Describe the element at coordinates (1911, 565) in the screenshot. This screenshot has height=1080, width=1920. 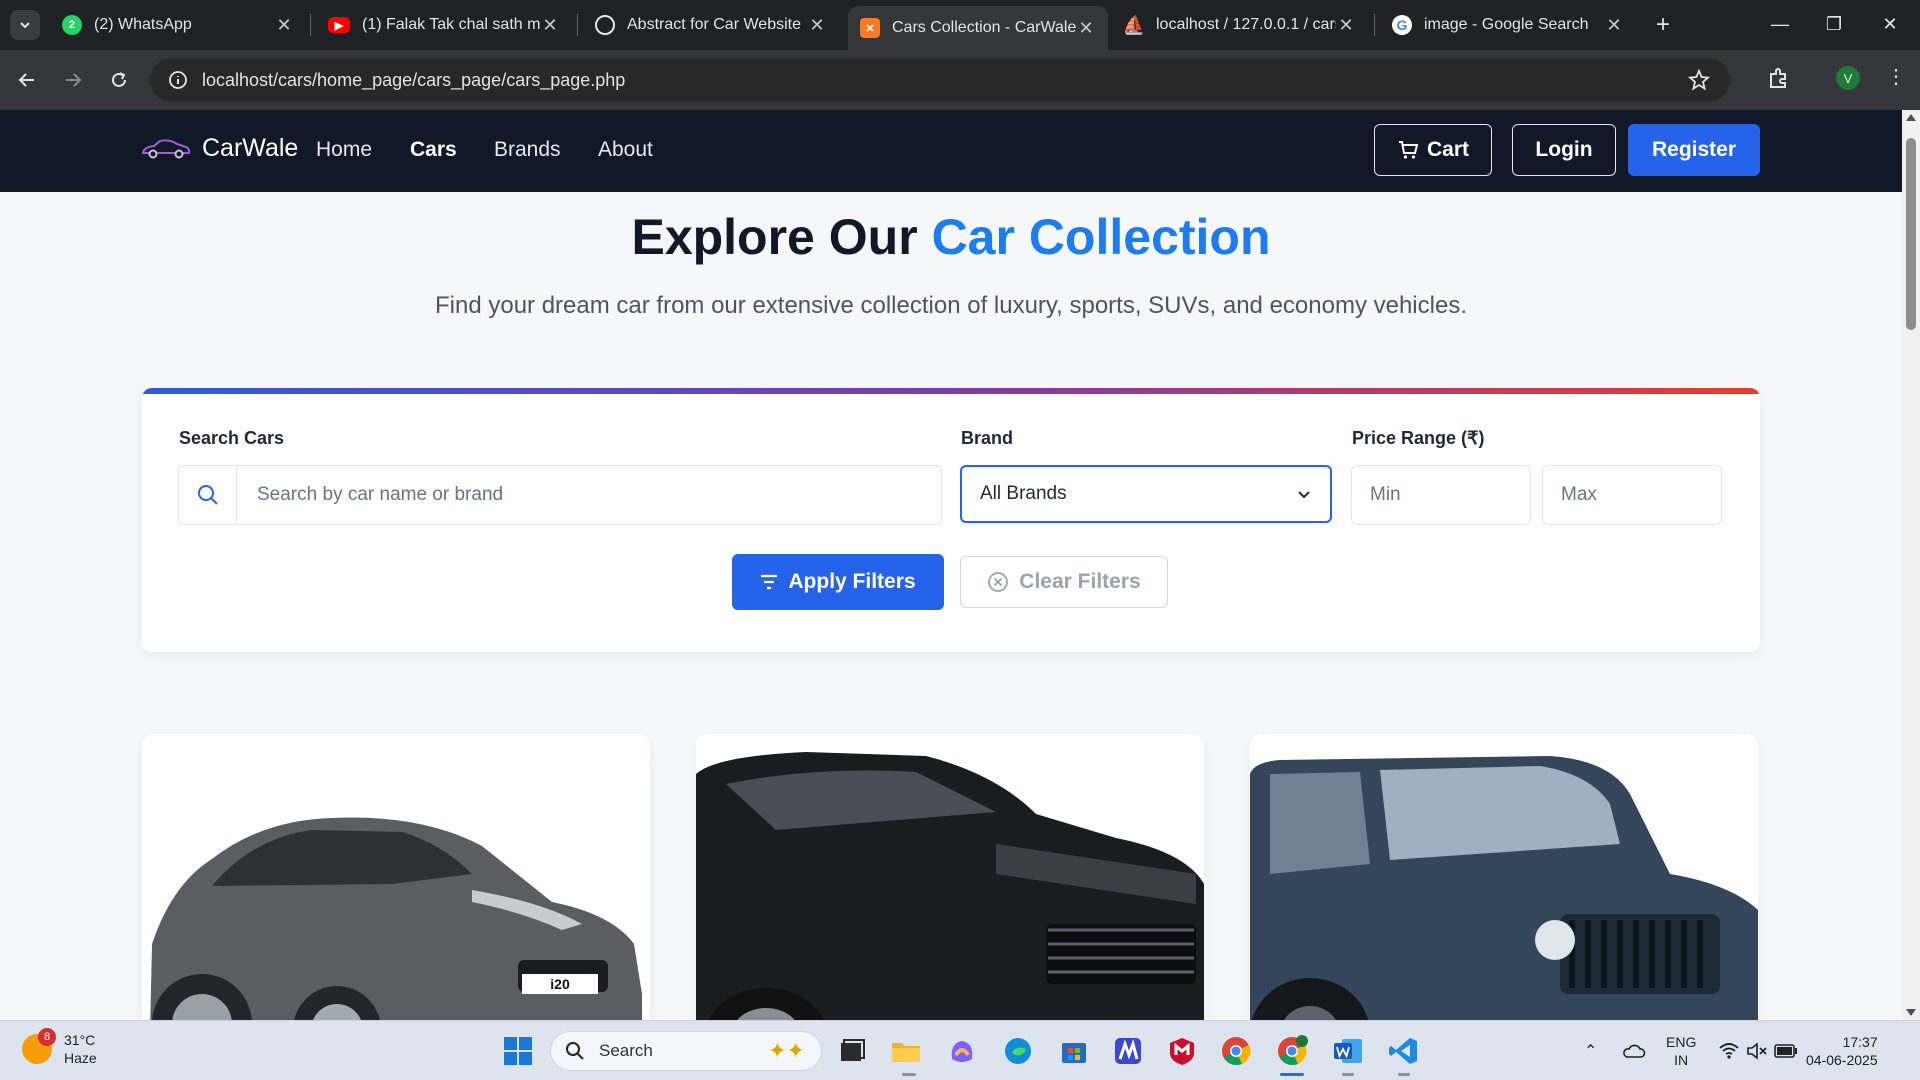
I see `page-scrollbar` at that location.